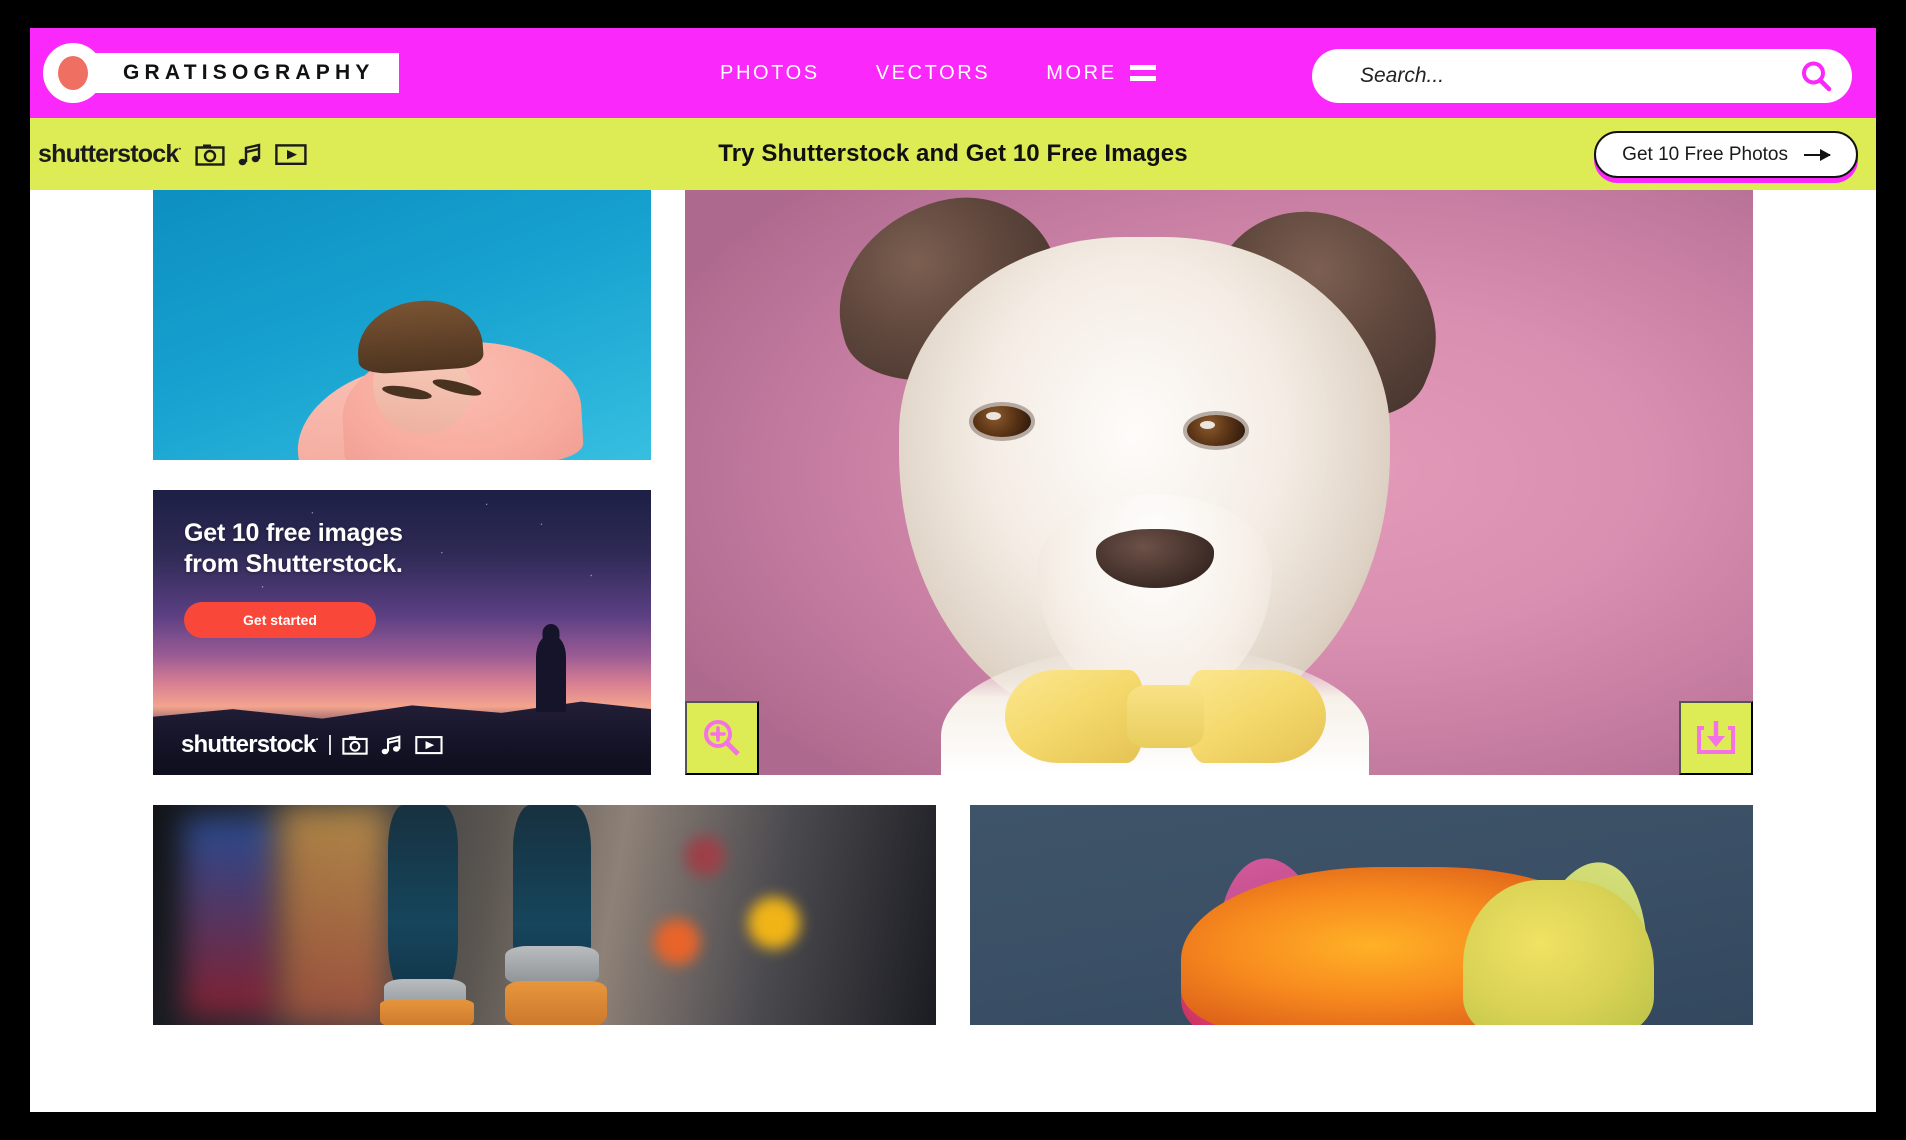 Image resolution: width=1906 pixels, height=1140 pixels. Describe the element at coordinates (280, 620) in the screenshot. I see `ad-get-started-button: Get started` at that location.